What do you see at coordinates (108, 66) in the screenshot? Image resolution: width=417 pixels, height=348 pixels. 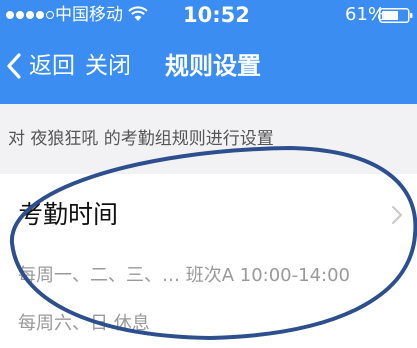 I see `close-button: 关闭` at bounding box center [108, 66].